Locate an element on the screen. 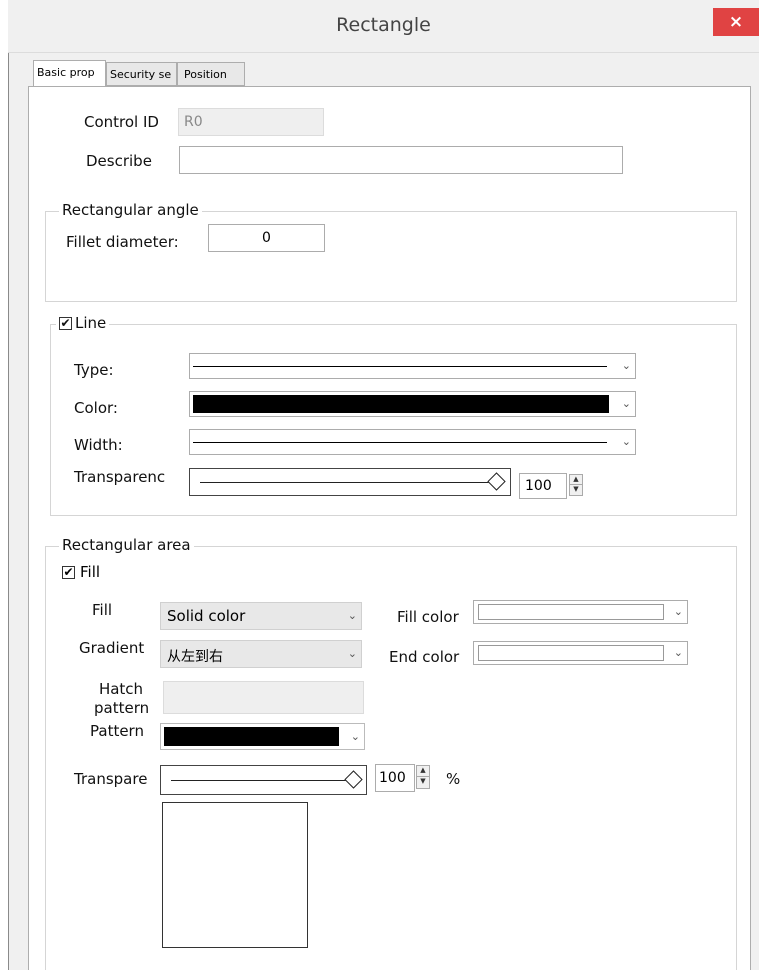 This screenshot has height=970, width=759. fill-transparency-value: 100 is located at coordinates (392, 778).